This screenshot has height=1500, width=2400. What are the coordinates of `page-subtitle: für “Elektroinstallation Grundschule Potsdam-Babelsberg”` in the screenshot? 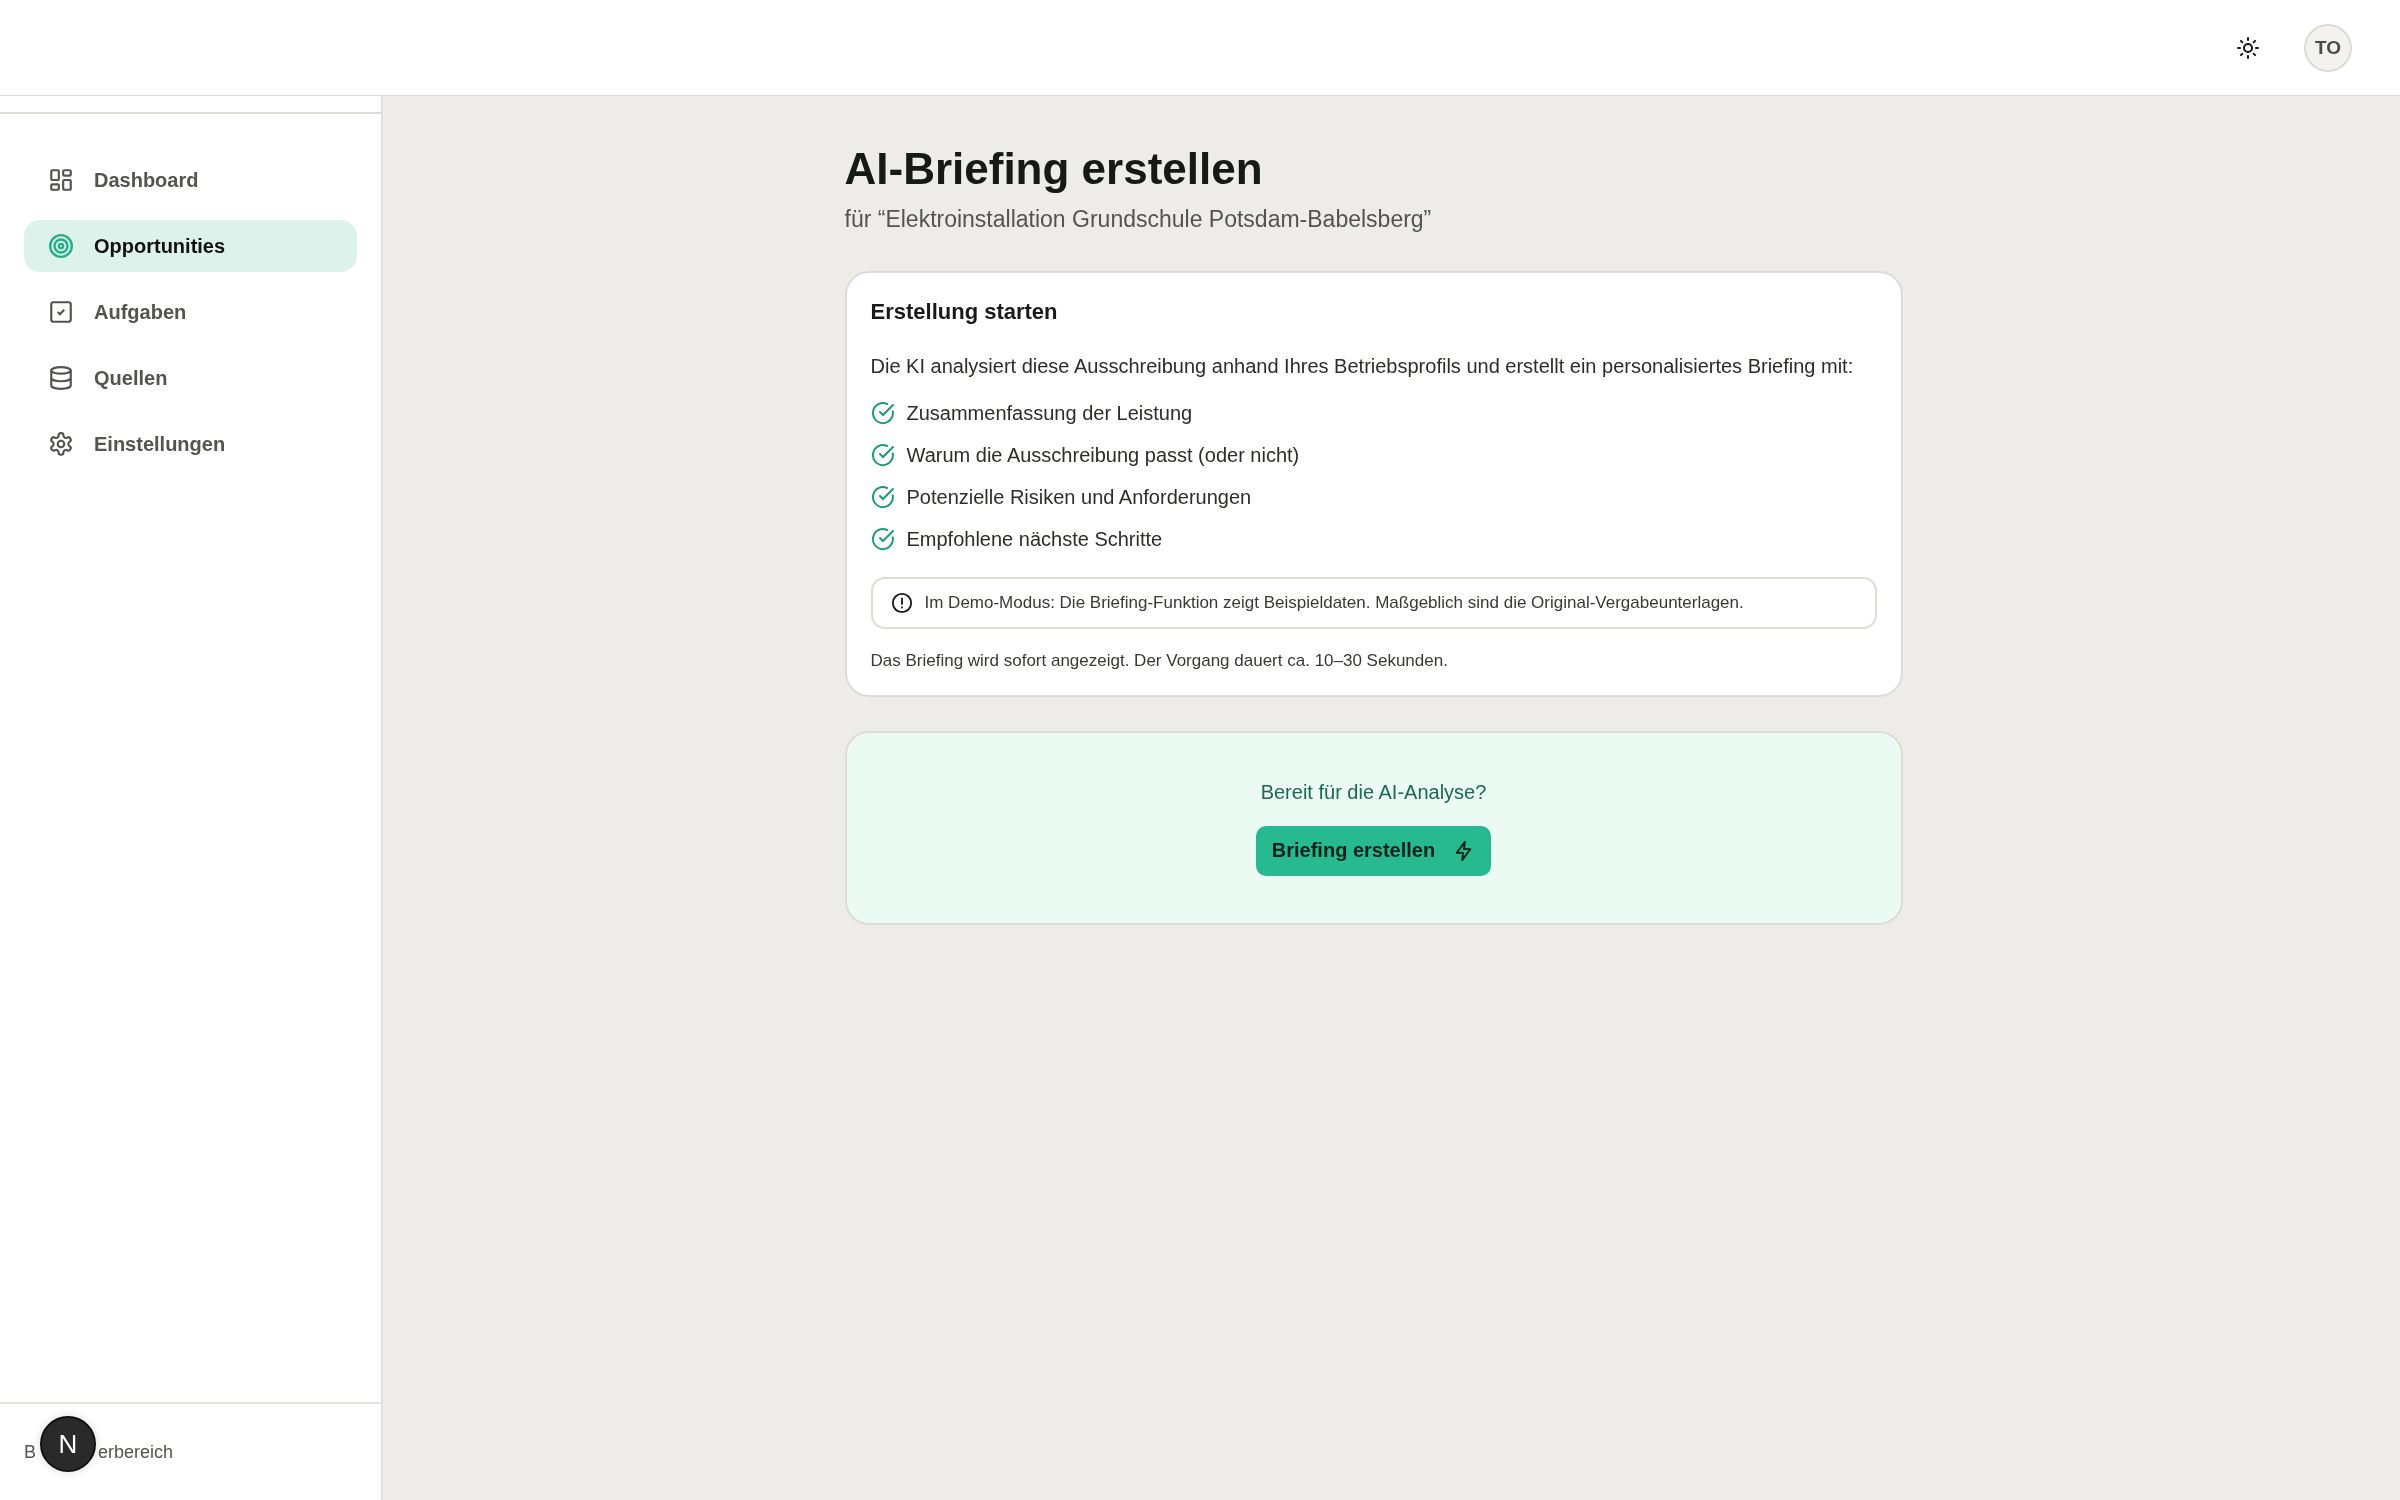 It's located at (1138, 219).